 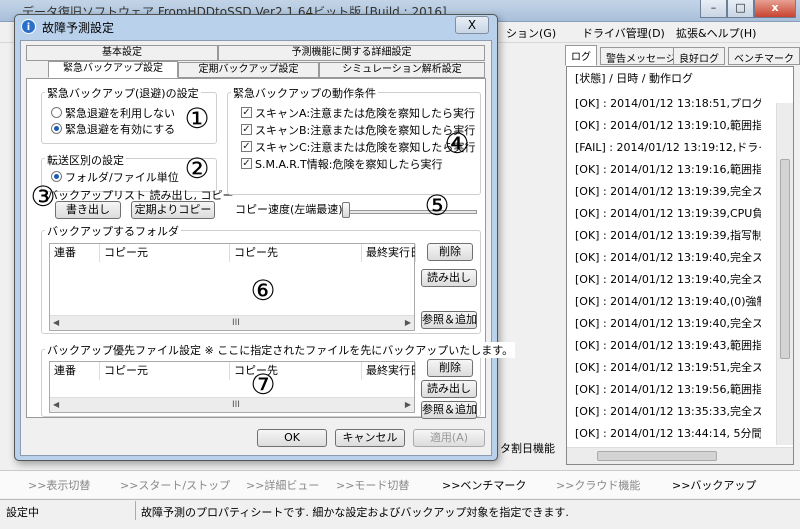 What do you see at coordinates (85, 160) in the screenshot?
I see `transfer-group-label: 転送区別の設定` at bounding box center [85, 160].